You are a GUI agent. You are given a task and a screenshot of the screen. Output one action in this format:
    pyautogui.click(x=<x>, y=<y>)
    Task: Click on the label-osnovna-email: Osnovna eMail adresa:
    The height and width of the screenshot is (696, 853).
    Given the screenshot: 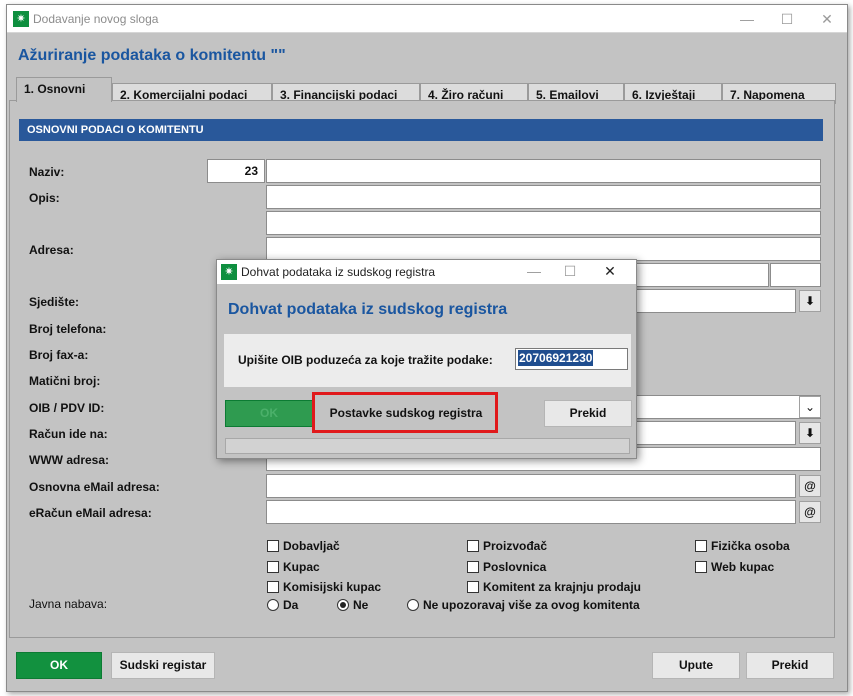 What is the action you would take?
    pyautogui.click(x=94, y=487)
    